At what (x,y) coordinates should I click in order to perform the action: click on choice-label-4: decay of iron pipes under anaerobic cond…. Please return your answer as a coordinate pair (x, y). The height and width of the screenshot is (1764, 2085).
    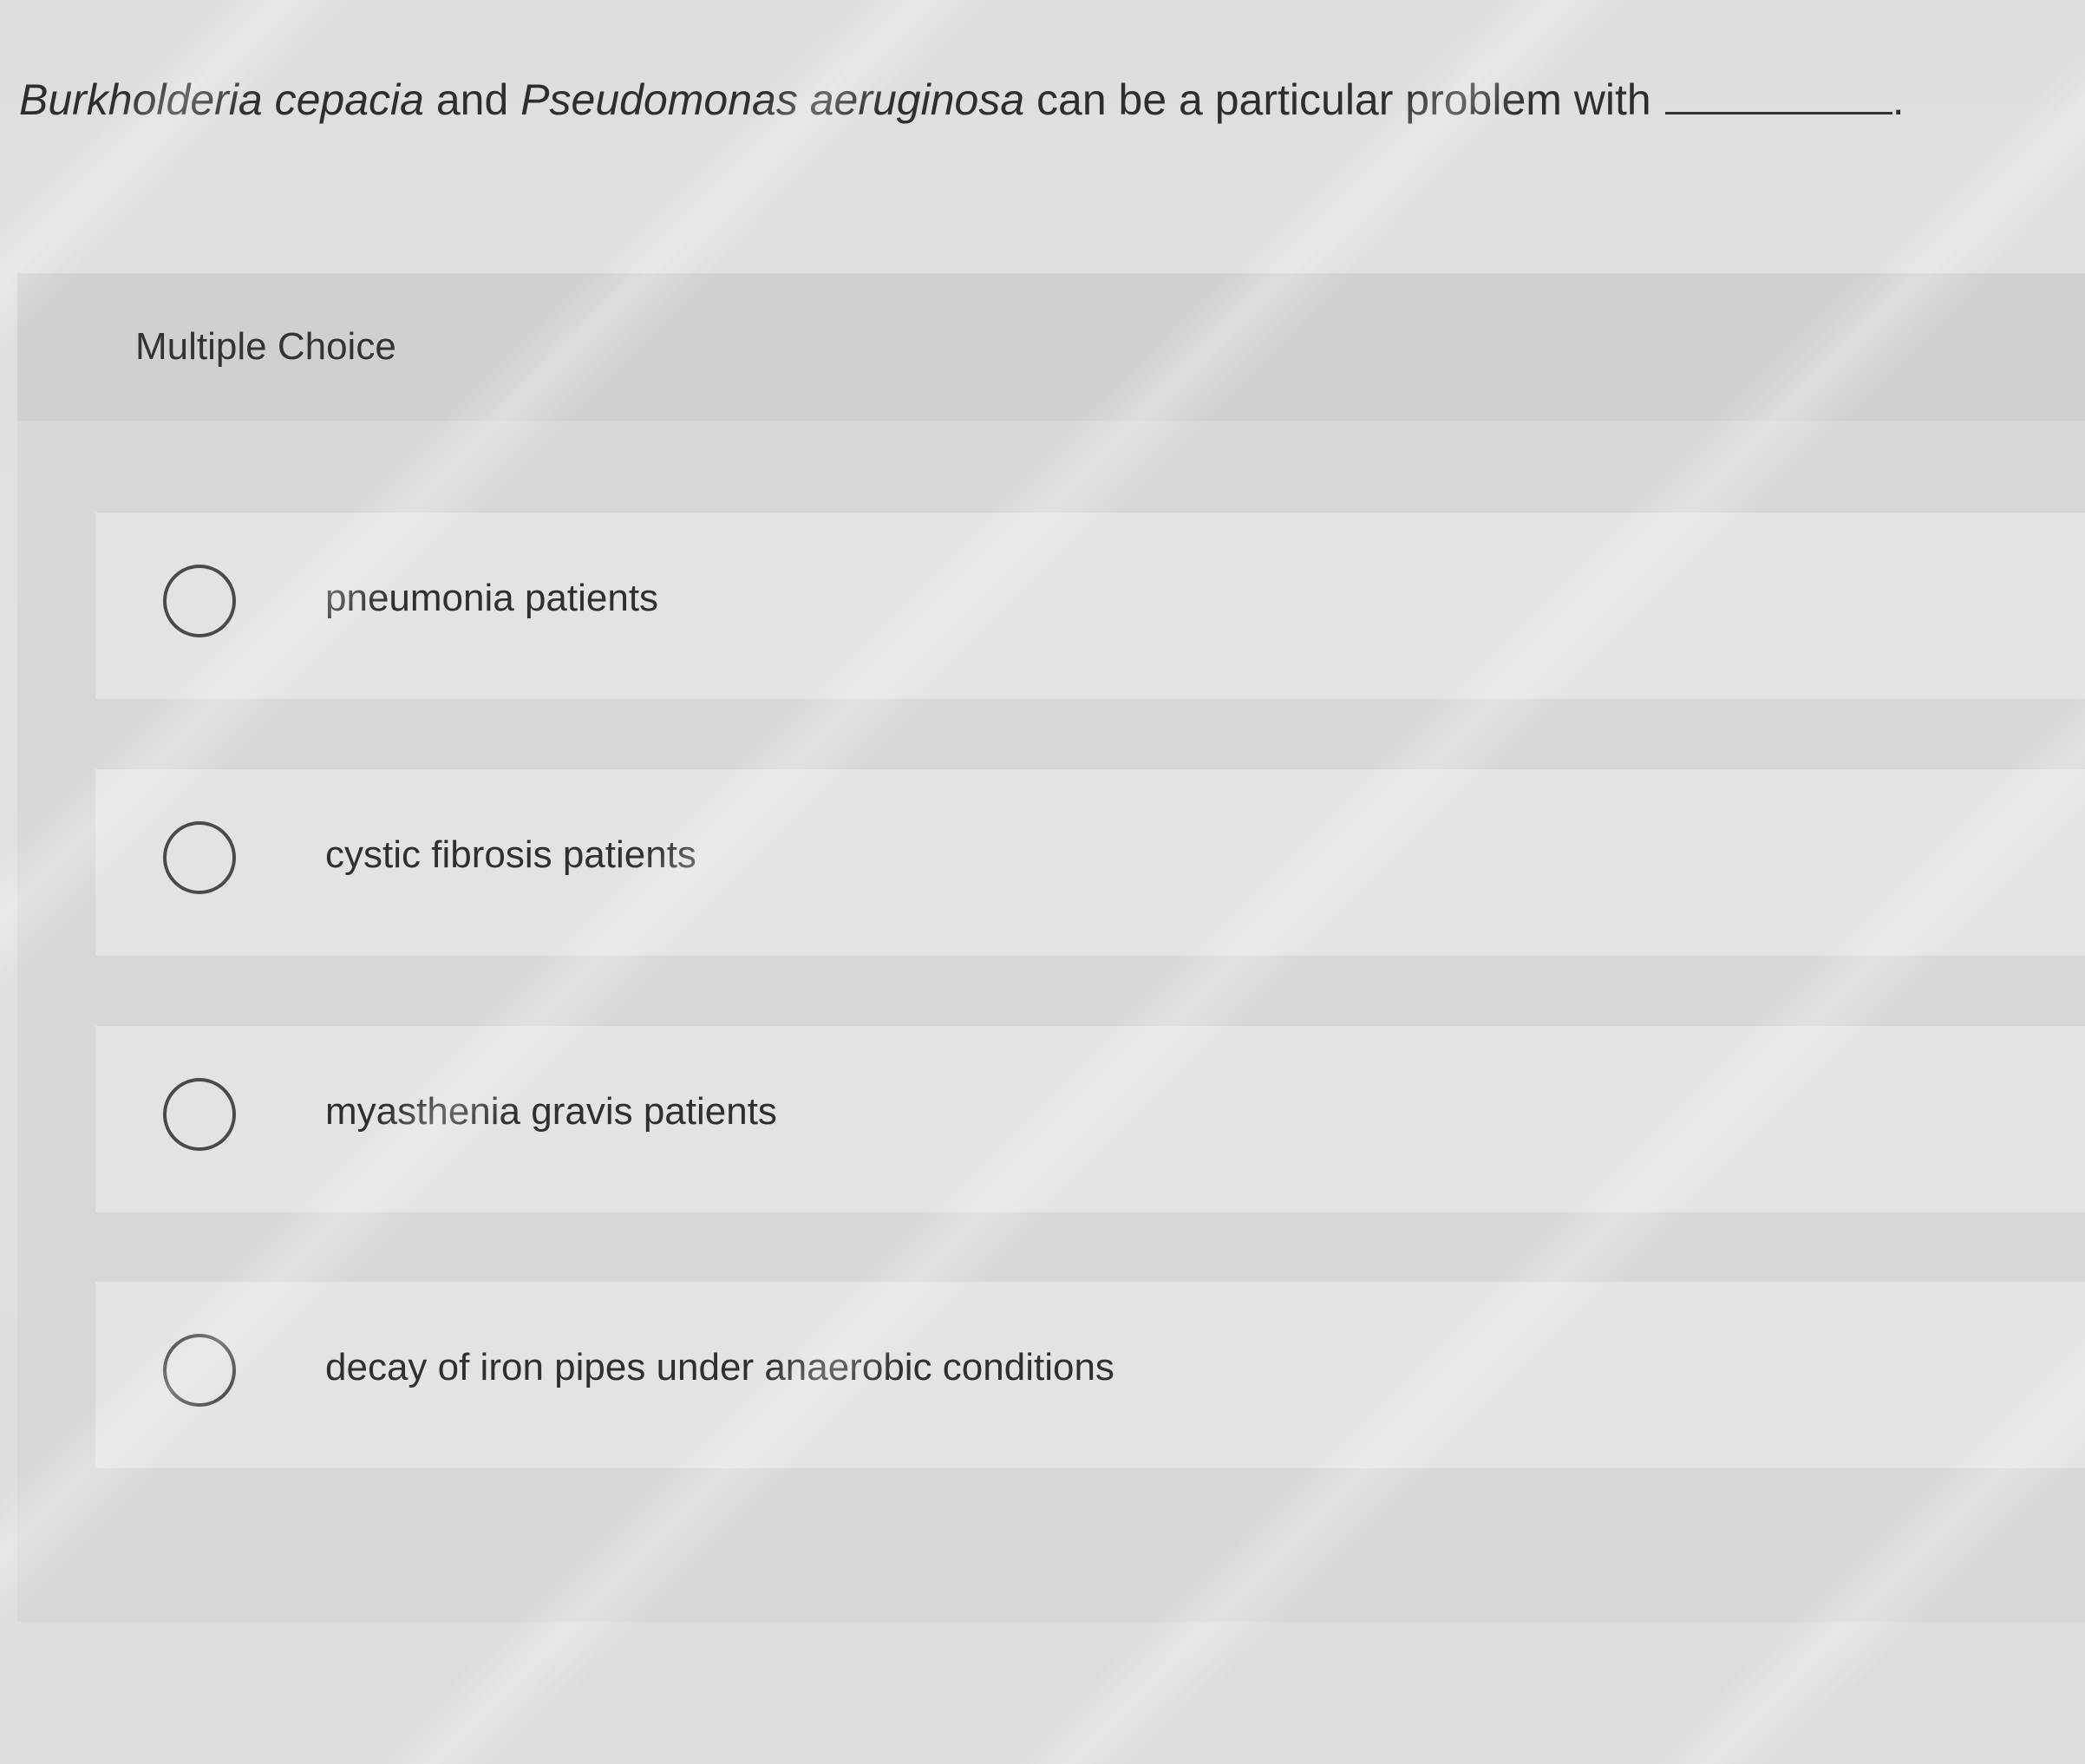
    Looking at the image, I should click on (719, 1367).